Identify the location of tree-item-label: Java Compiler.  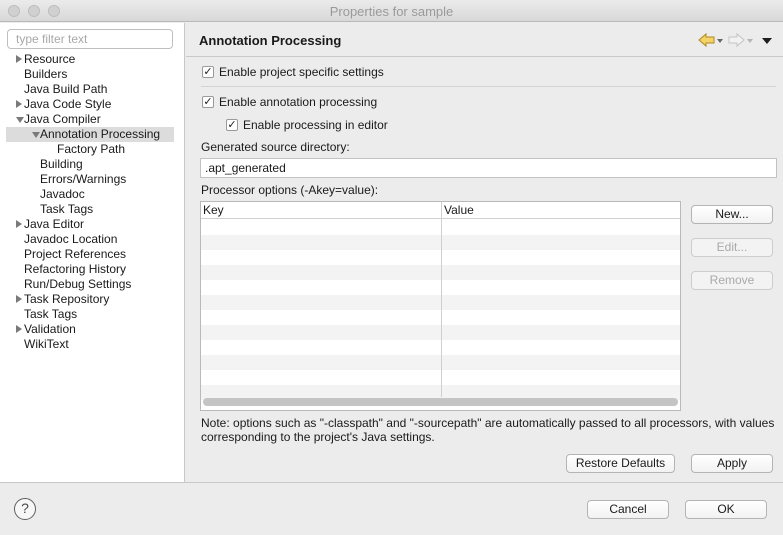
(62, 119).